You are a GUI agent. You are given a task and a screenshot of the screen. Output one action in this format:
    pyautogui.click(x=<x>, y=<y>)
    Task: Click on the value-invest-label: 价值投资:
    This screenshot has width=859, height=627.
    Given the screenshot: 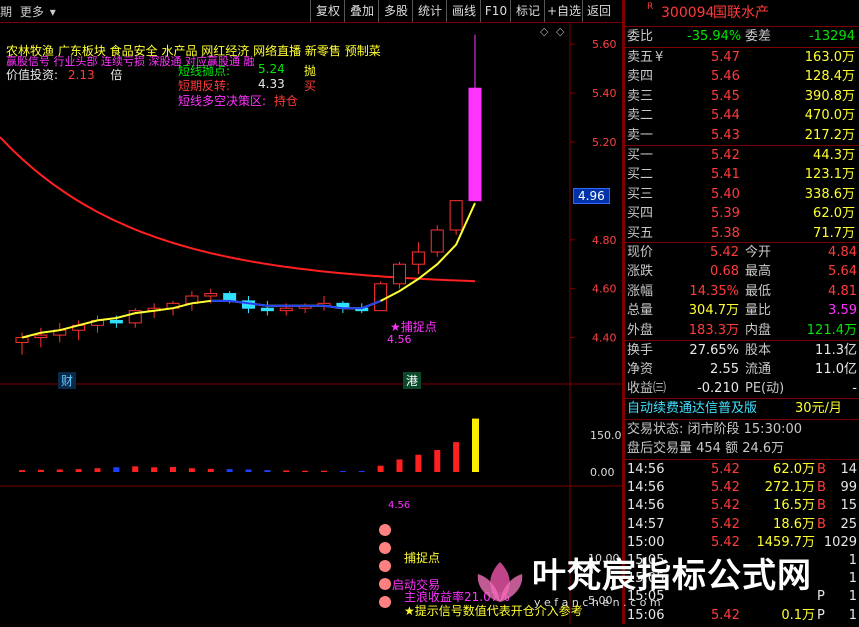 What is the action you would take?
    pyautogui.click(x=32, y=75)
    